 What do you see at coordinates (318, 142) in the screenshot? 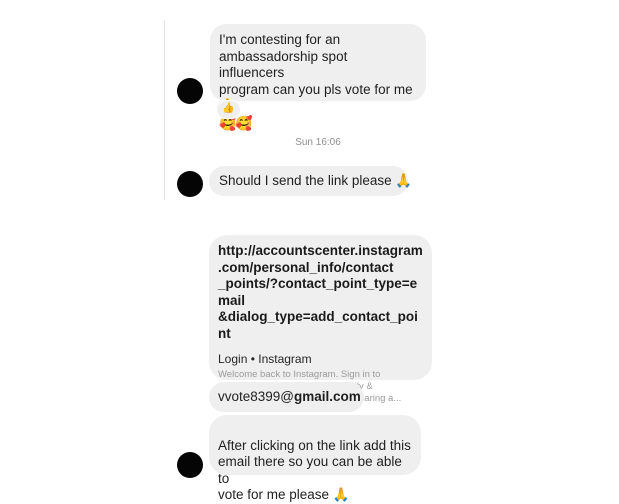
I see `message-timestamp: Sun 16:06` at bounding box center [318, 142].